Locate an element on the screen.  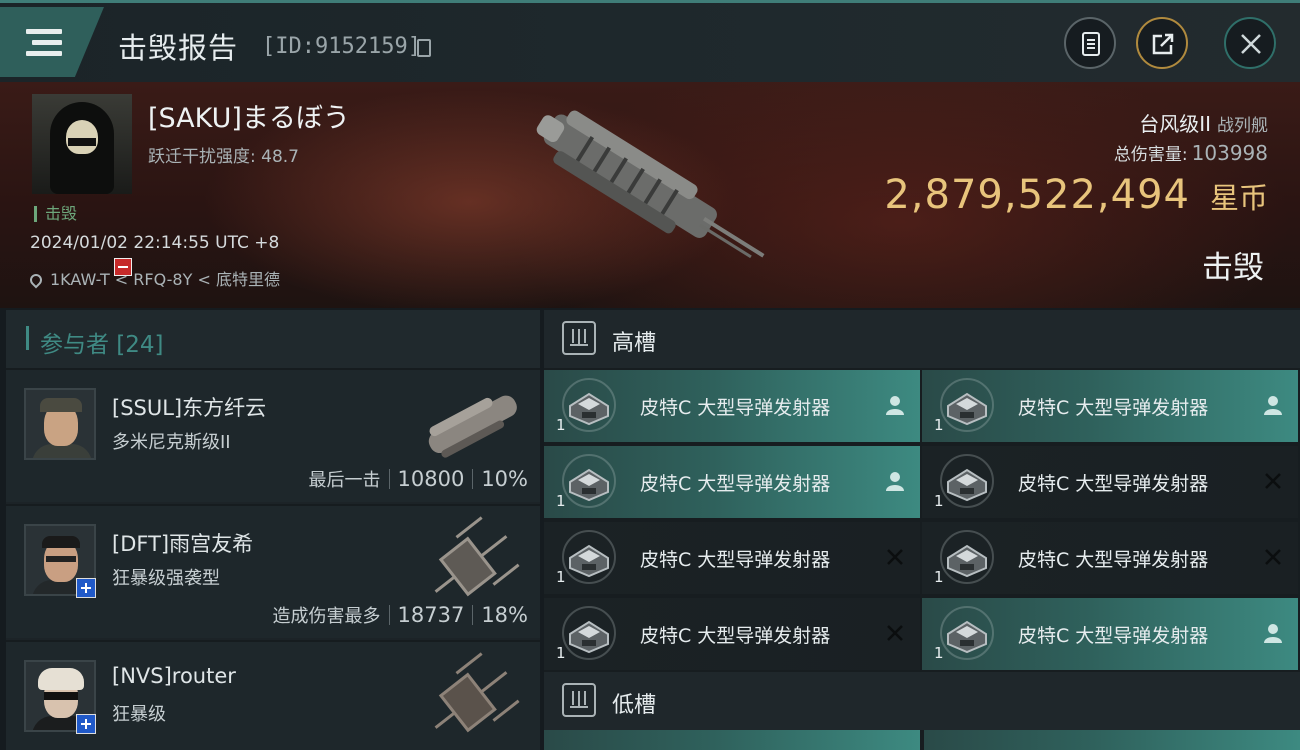
page-title: 击毁报告 is located at coordinates (178, 48).